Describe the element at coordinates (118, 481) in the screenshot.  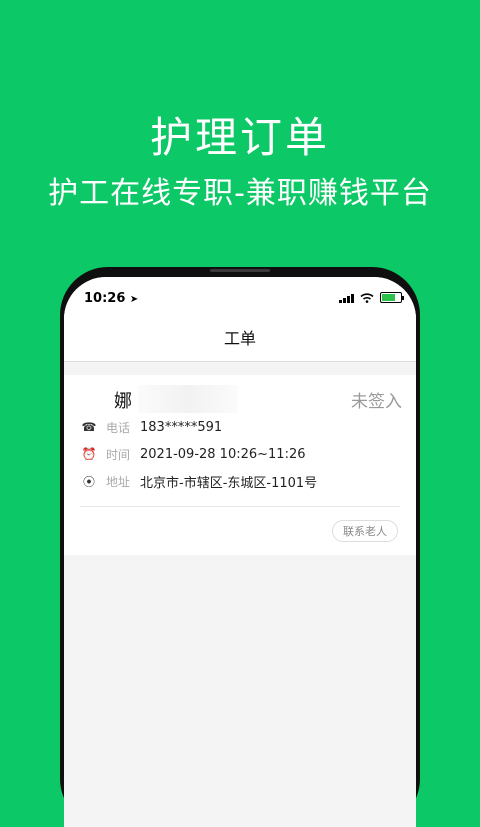
I see `address-label: 地址` at that location.